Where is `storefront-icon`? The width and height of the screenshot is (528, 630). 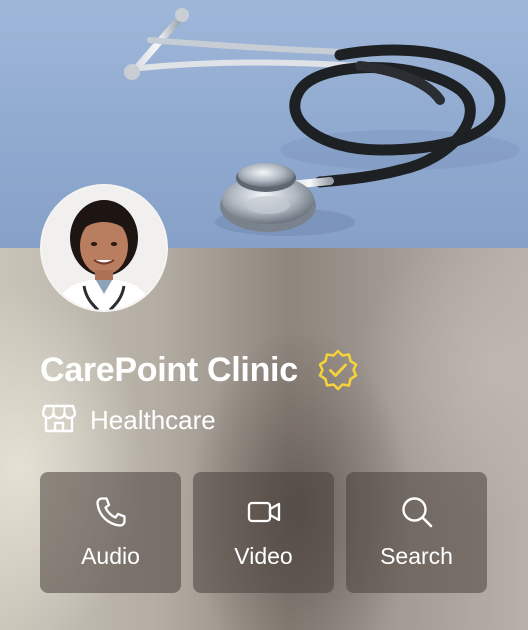 storefront-icon is located at coordinates (59, 420).